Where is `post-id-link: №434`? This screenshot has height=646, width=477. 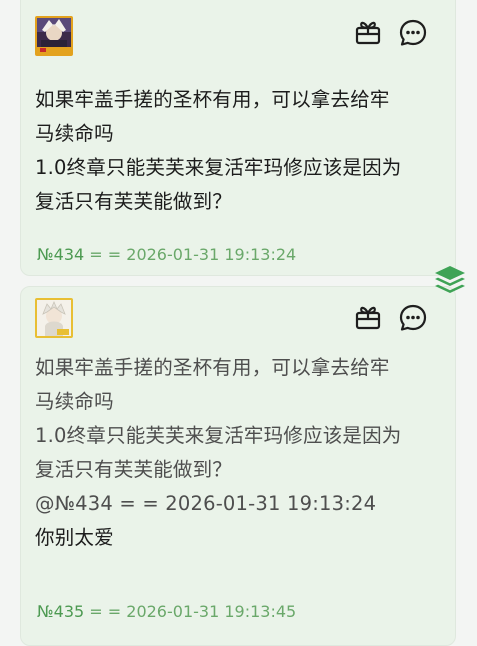
post-id-link: №434 is located at coordinates (60, 254).